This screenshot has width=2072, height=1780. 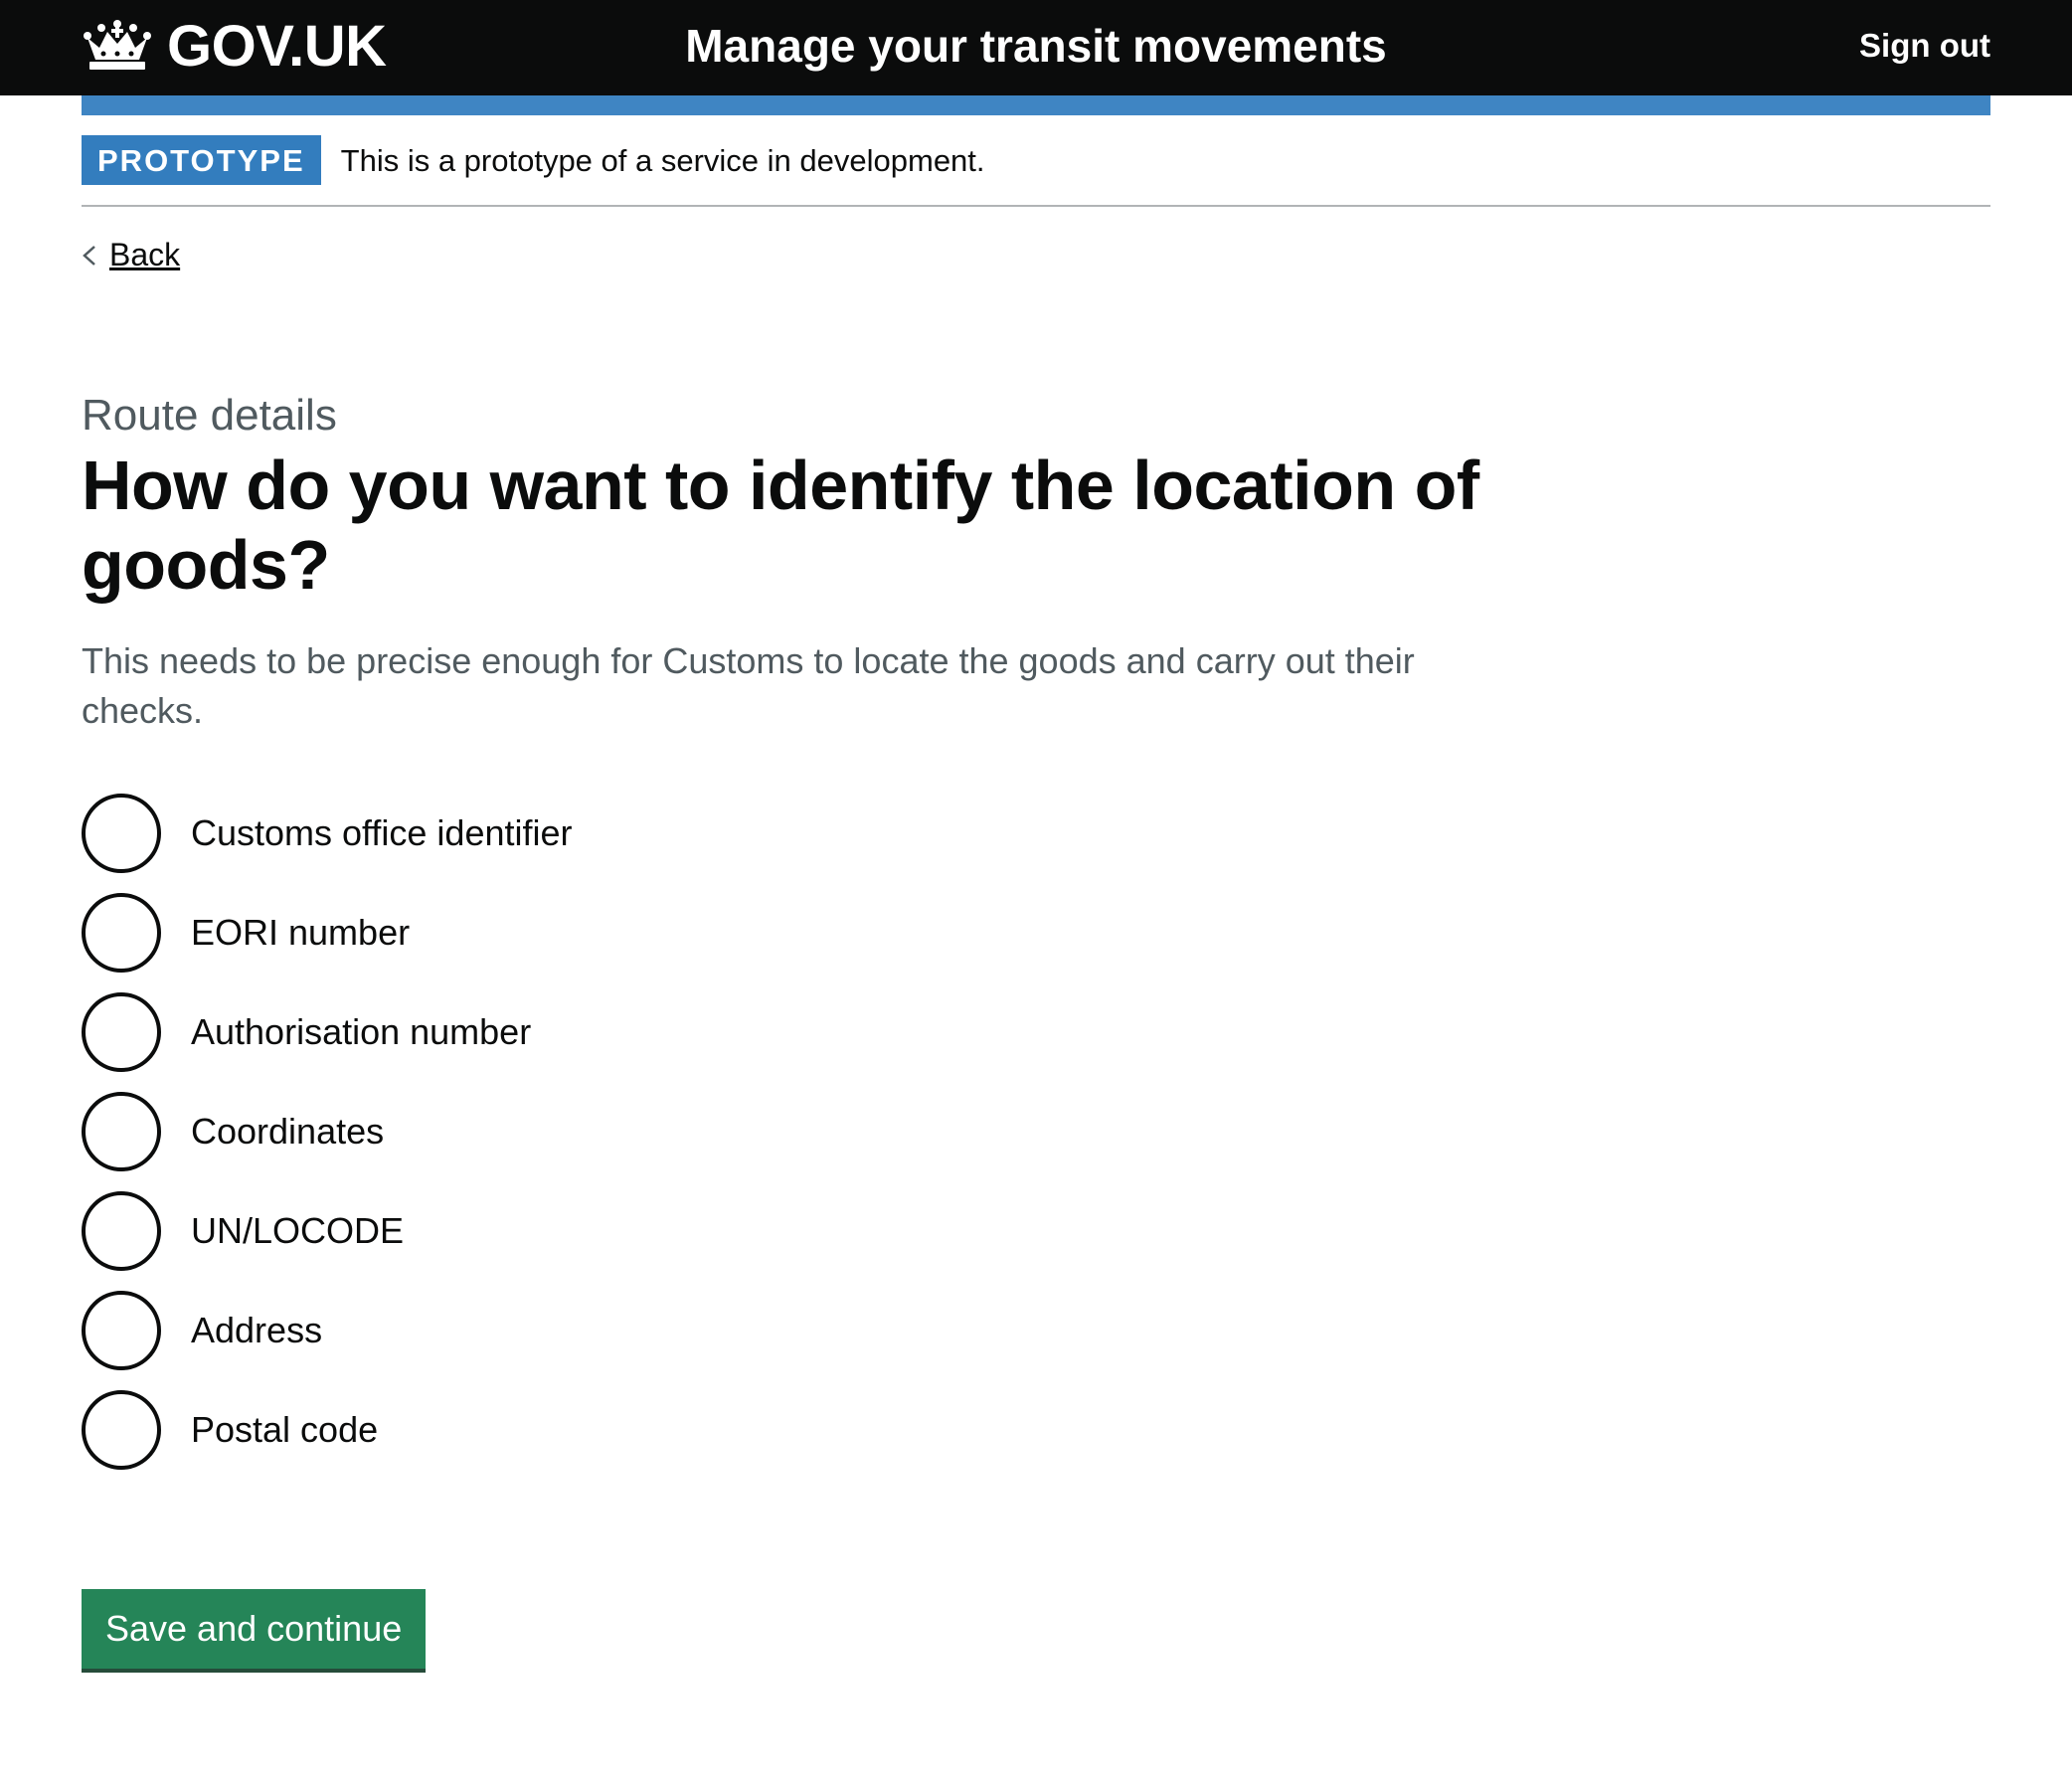 I want to click on radio-label: Coordinates, so click(x=287, y=1132).